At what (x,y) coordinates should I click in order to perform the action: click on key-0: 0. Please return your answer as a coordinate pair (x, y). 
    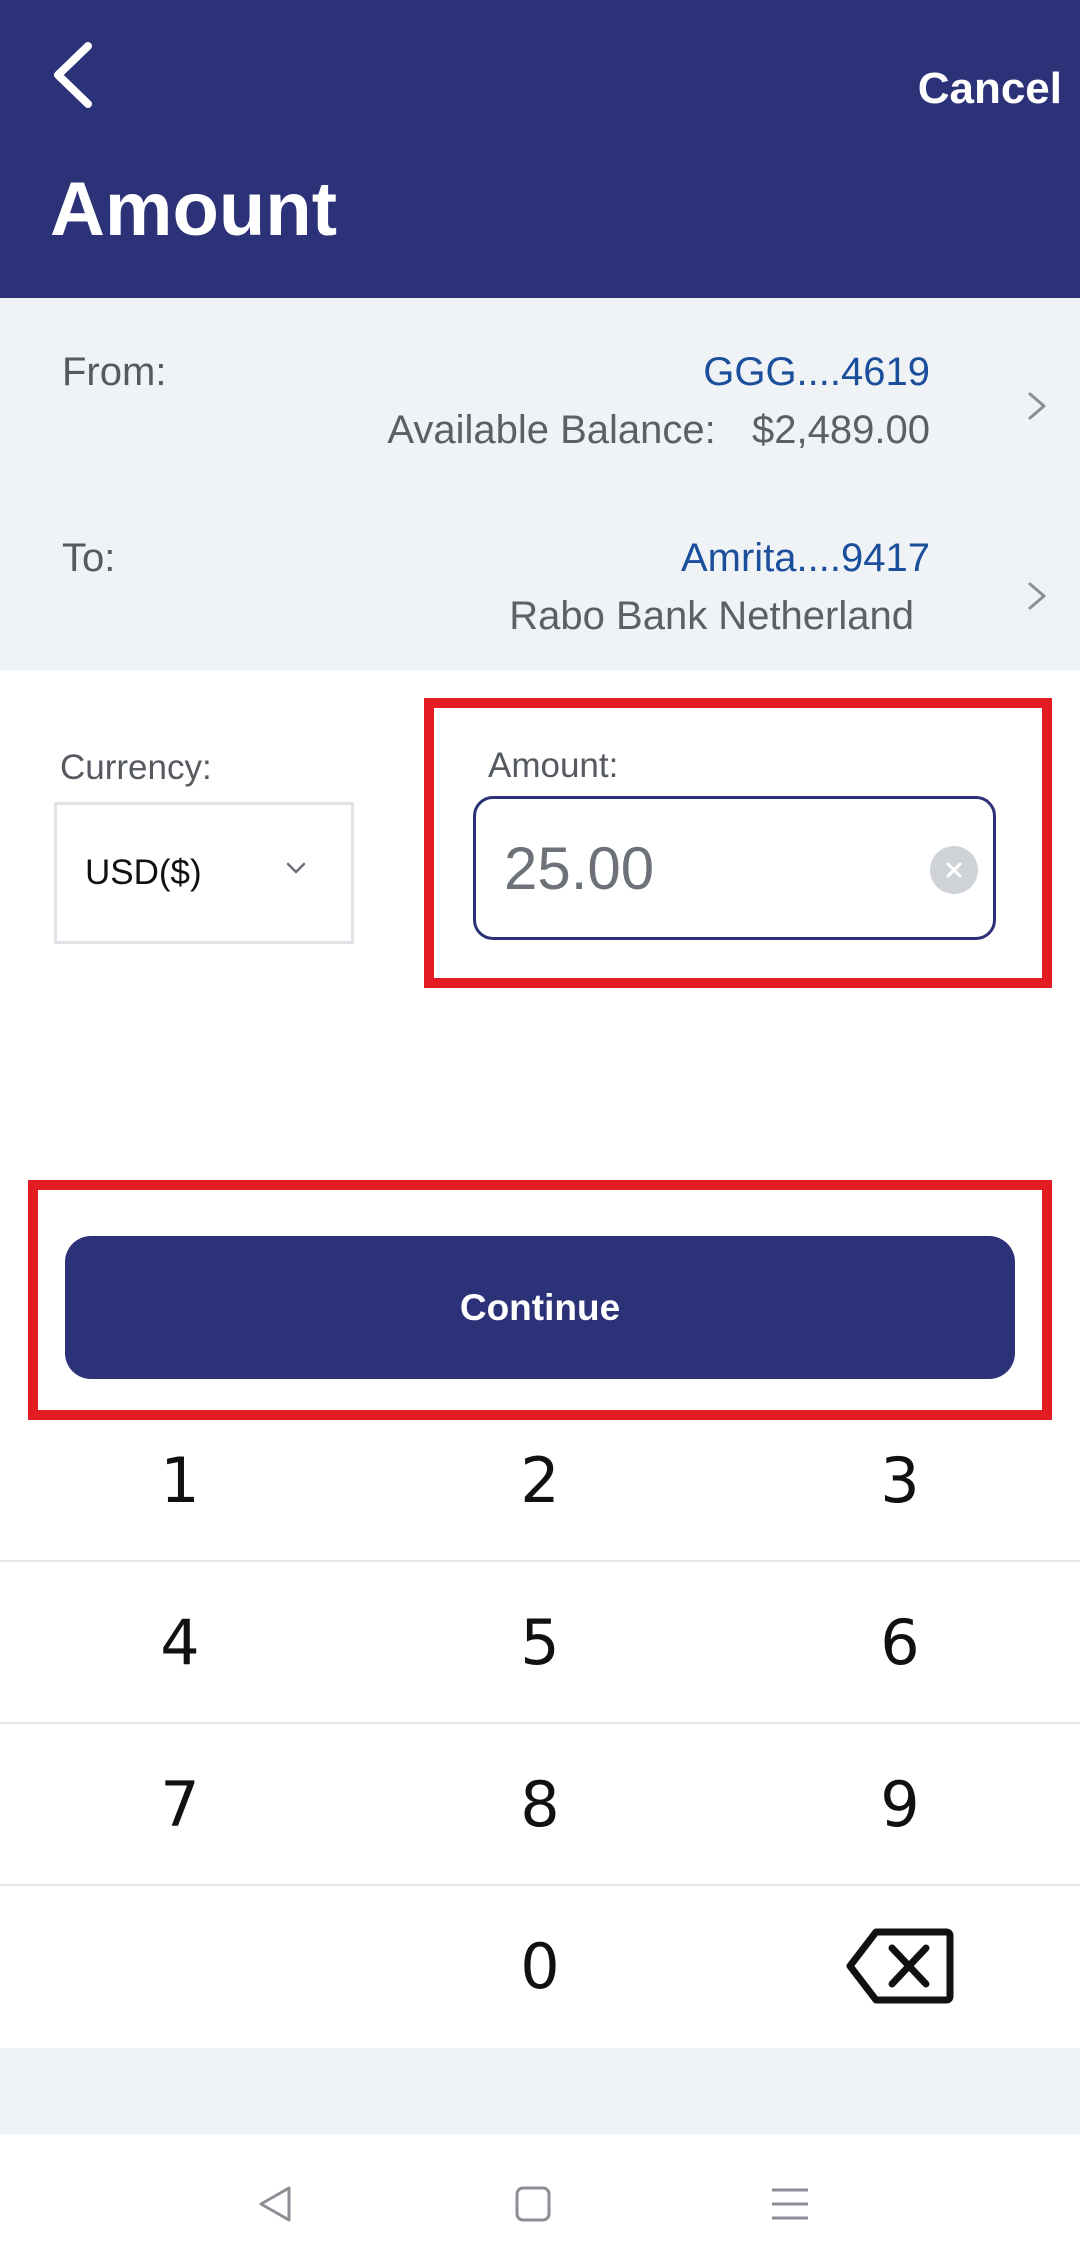
    Looking at the image, I should click on (540, 1966).